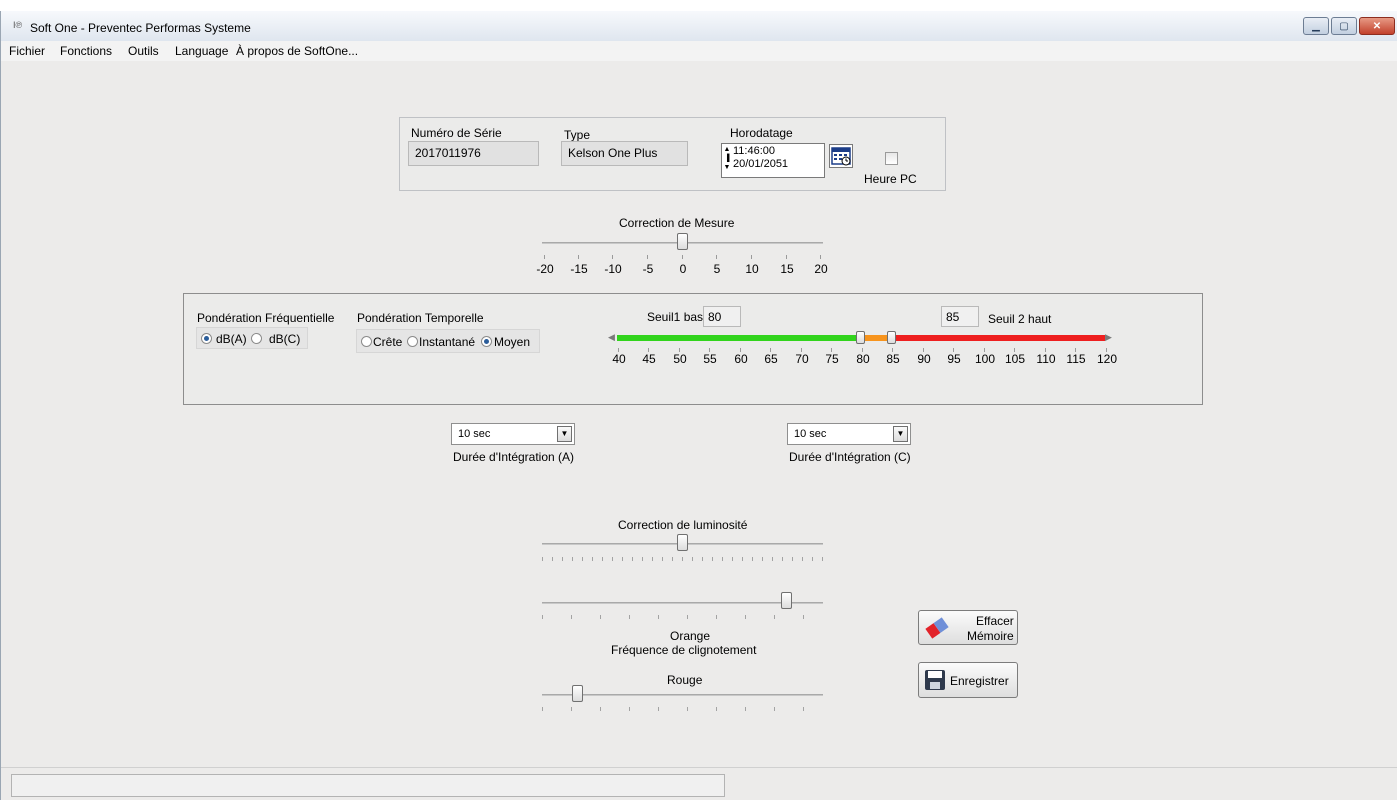  I want to click on low-threshold-label: Seuil1 bas, so click(675, 317).